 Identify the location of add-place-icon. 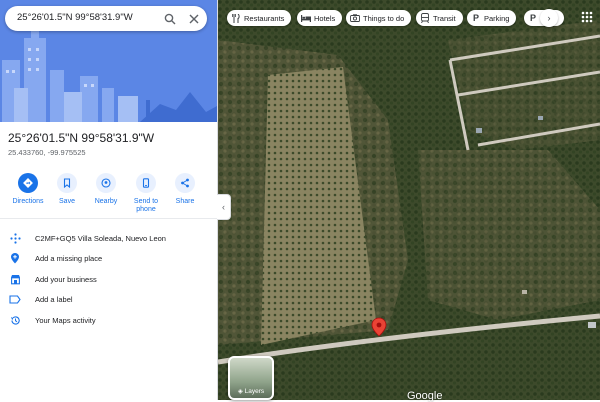
(15, 258).